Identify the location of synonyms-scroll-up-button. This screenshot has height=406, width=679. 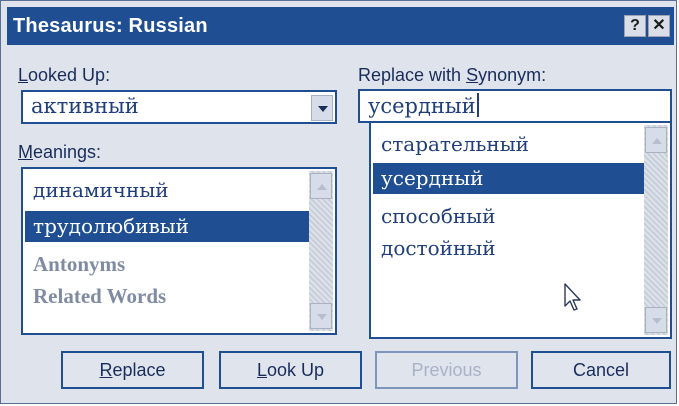
(656, 140).